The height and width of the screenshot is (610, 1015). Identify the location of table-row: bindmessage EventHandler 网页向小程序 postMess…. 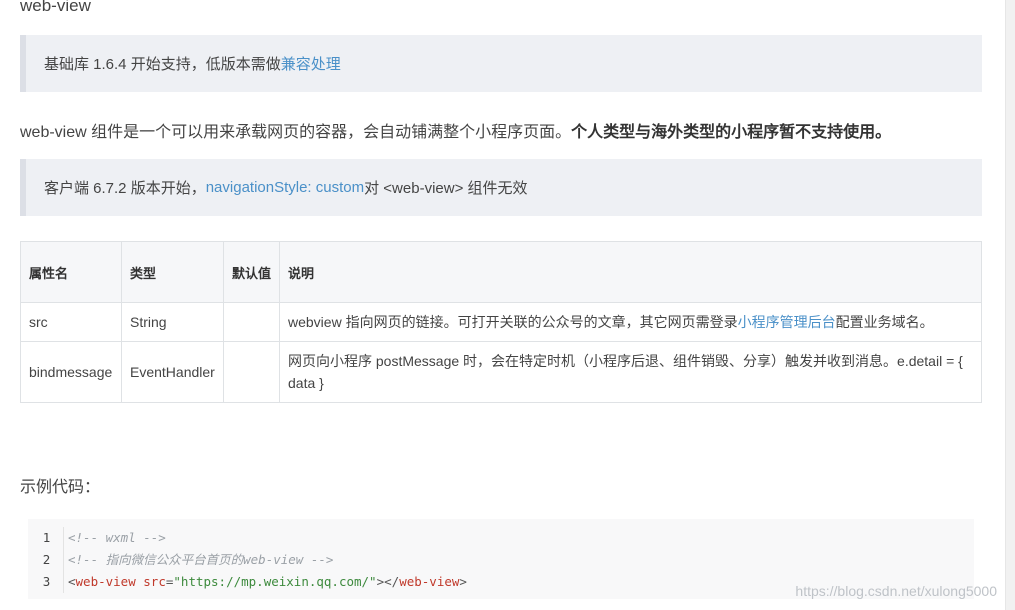
(501, 372).